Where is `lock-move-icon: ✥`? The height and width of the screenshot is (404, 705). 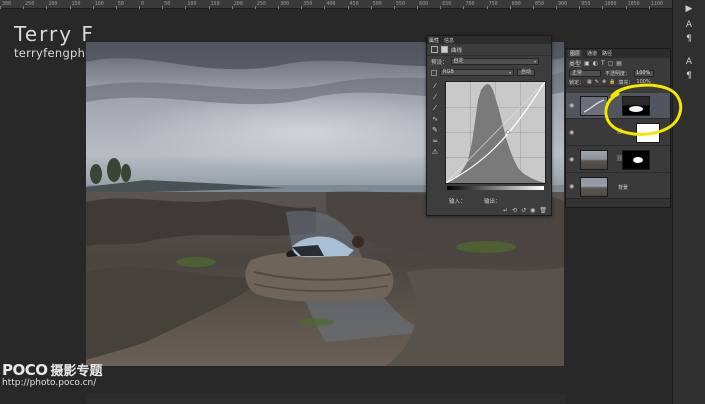
lock-move-icon: ✥ is located at coordinates (604, 82).